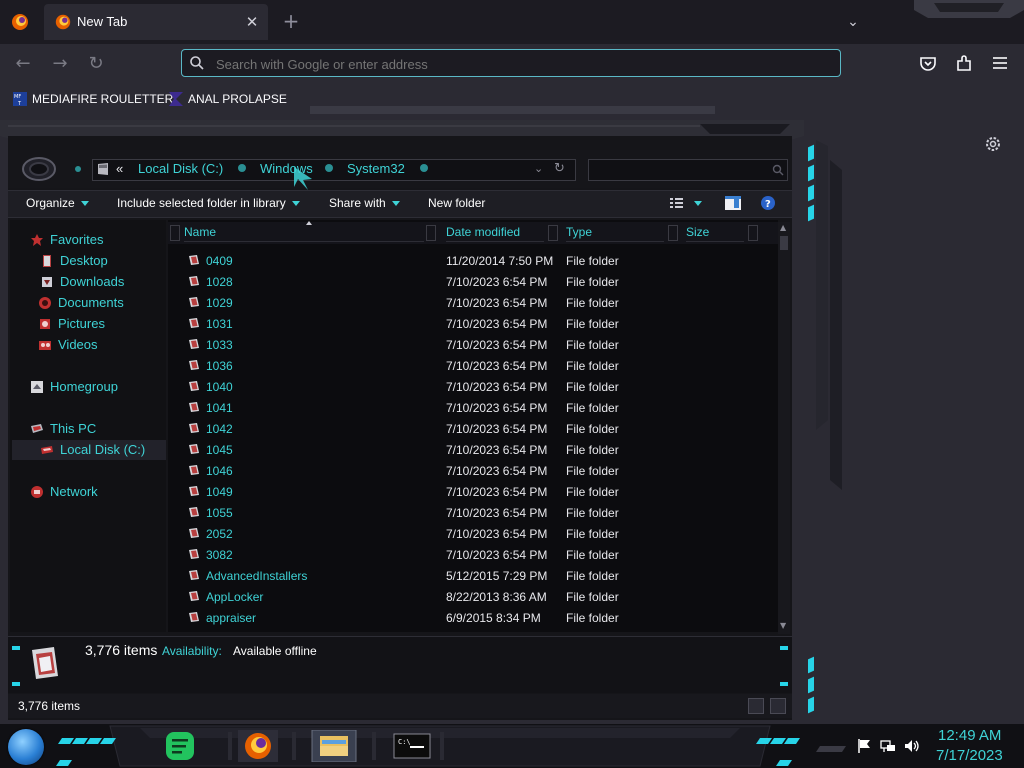  What do you see at coordinates (304, 233) in the screenshot?
I see `column-header-name: Name` at bounding box center [304, 233].